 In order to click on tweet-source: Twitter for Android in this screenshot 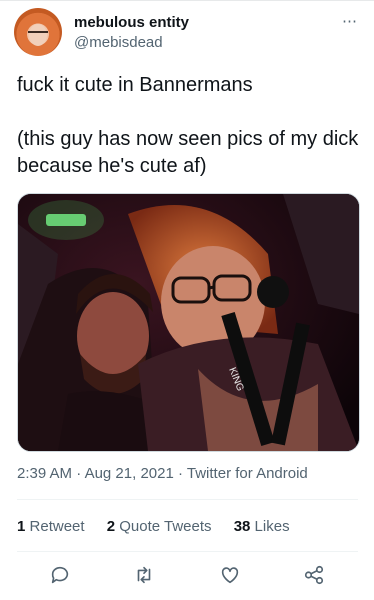, I will do `click(247, 473)`.